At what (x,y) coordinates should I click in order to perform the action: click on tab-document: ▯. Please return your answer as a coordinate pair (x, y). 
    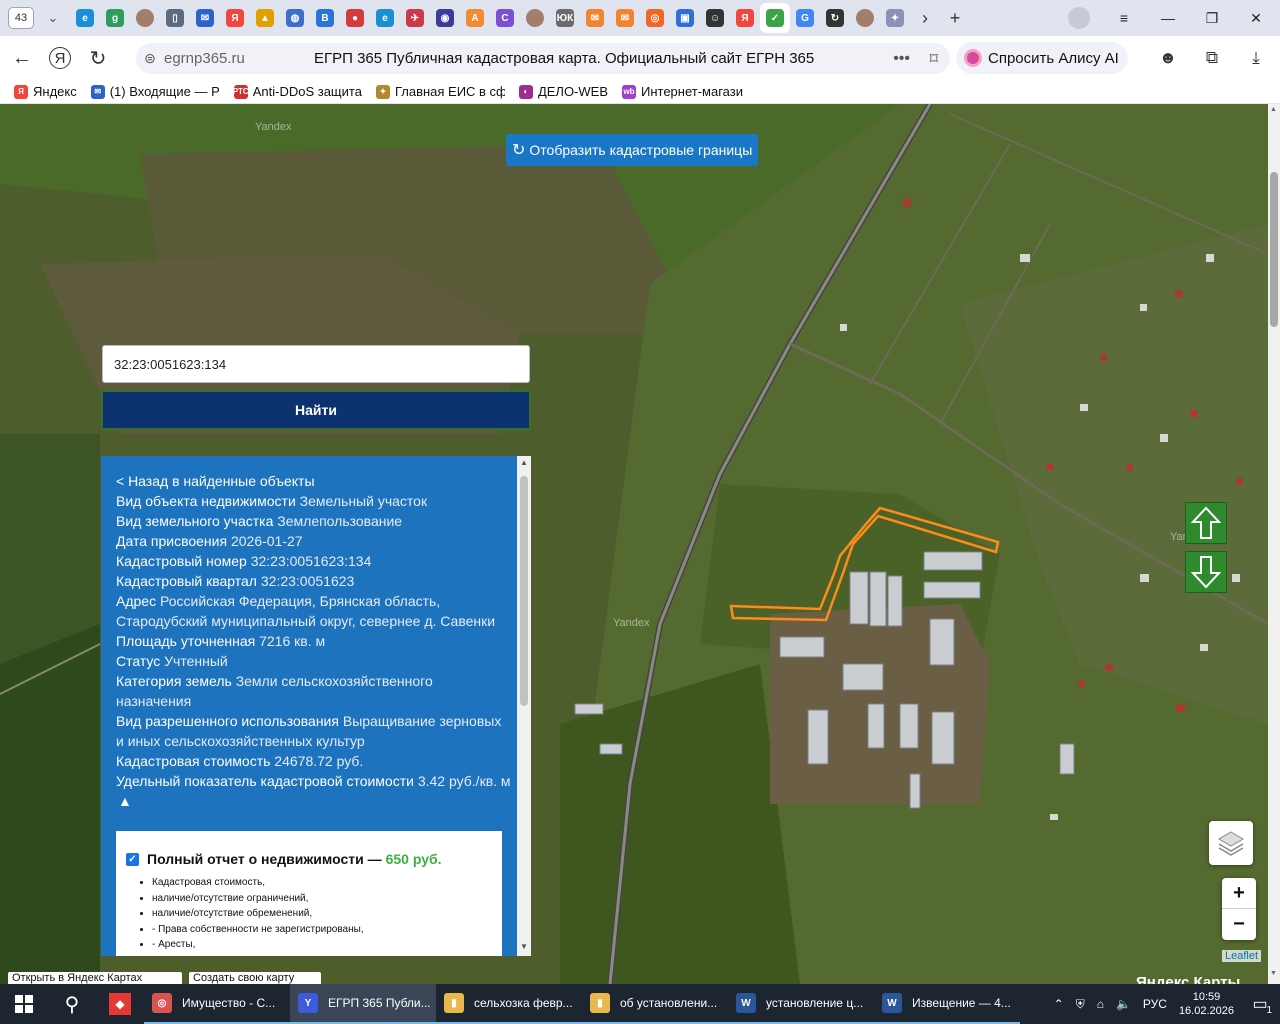
    Looking at the image, I should click on (175, 18).